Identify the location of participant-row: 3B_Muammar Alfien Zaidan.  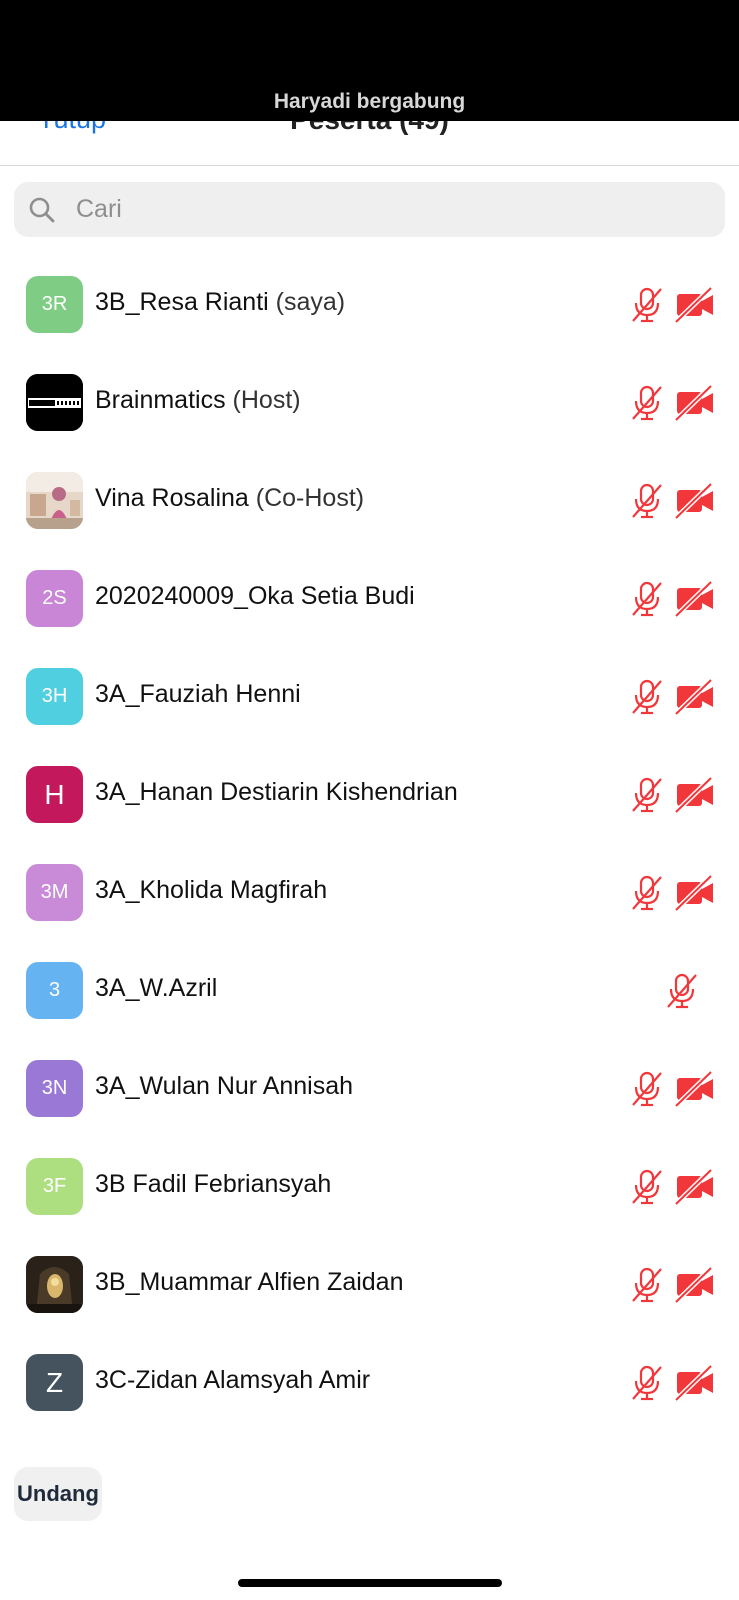
(369, 1284).